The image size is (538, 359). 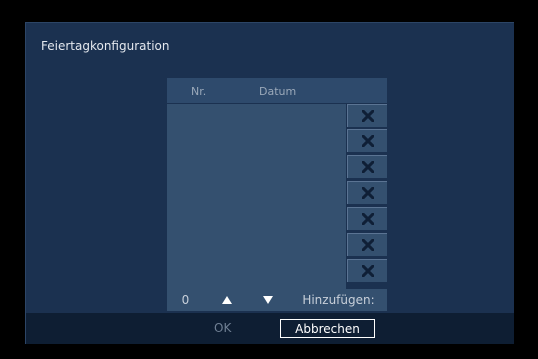 I want to click on table-controls: 0 Hinzufügen:, so click(x=277, y=300).